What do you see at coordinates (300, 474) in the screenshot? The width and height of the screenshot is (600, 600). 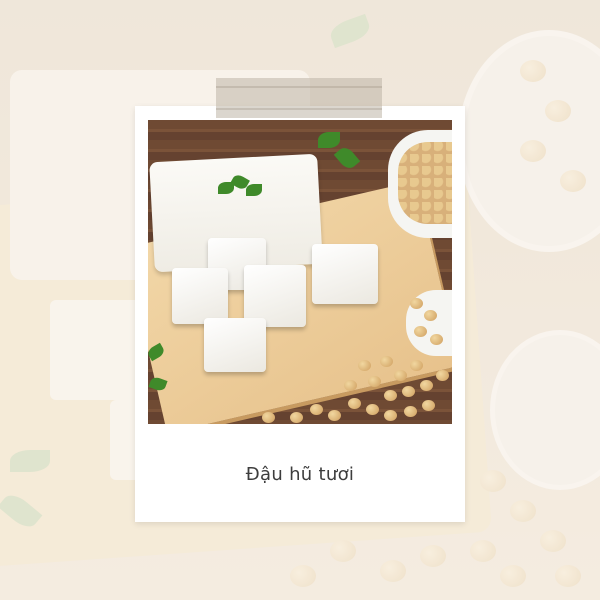 I see `photo-caption: Đậu hũ tươi` at bounding box center [300, 474].